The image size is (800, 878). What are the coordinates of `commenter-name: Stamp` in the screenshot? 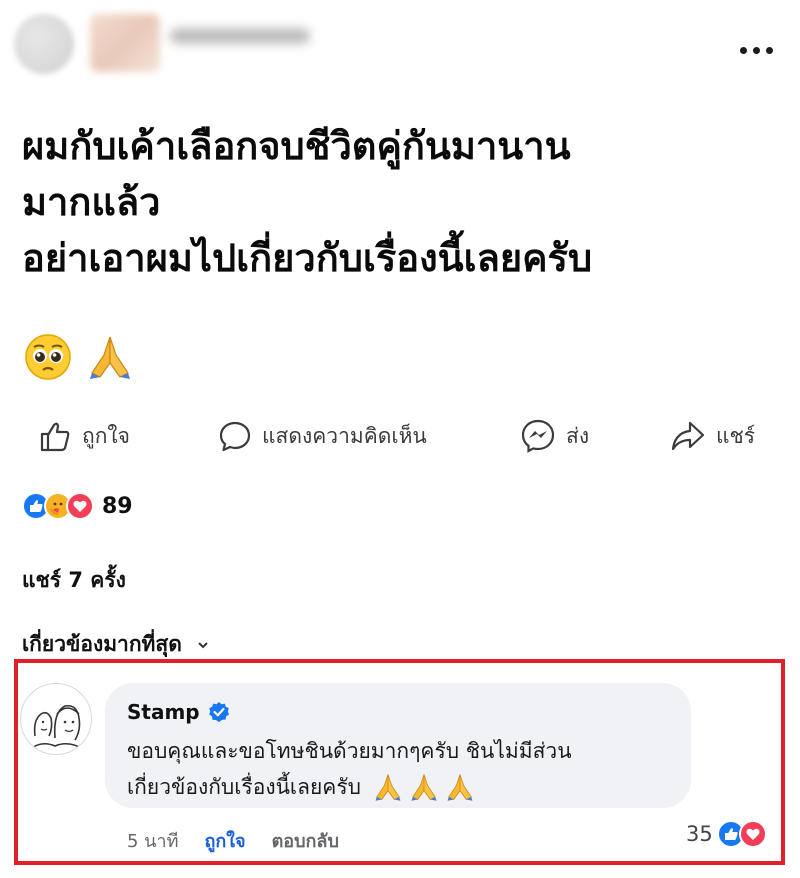 It's located at (163, 712).